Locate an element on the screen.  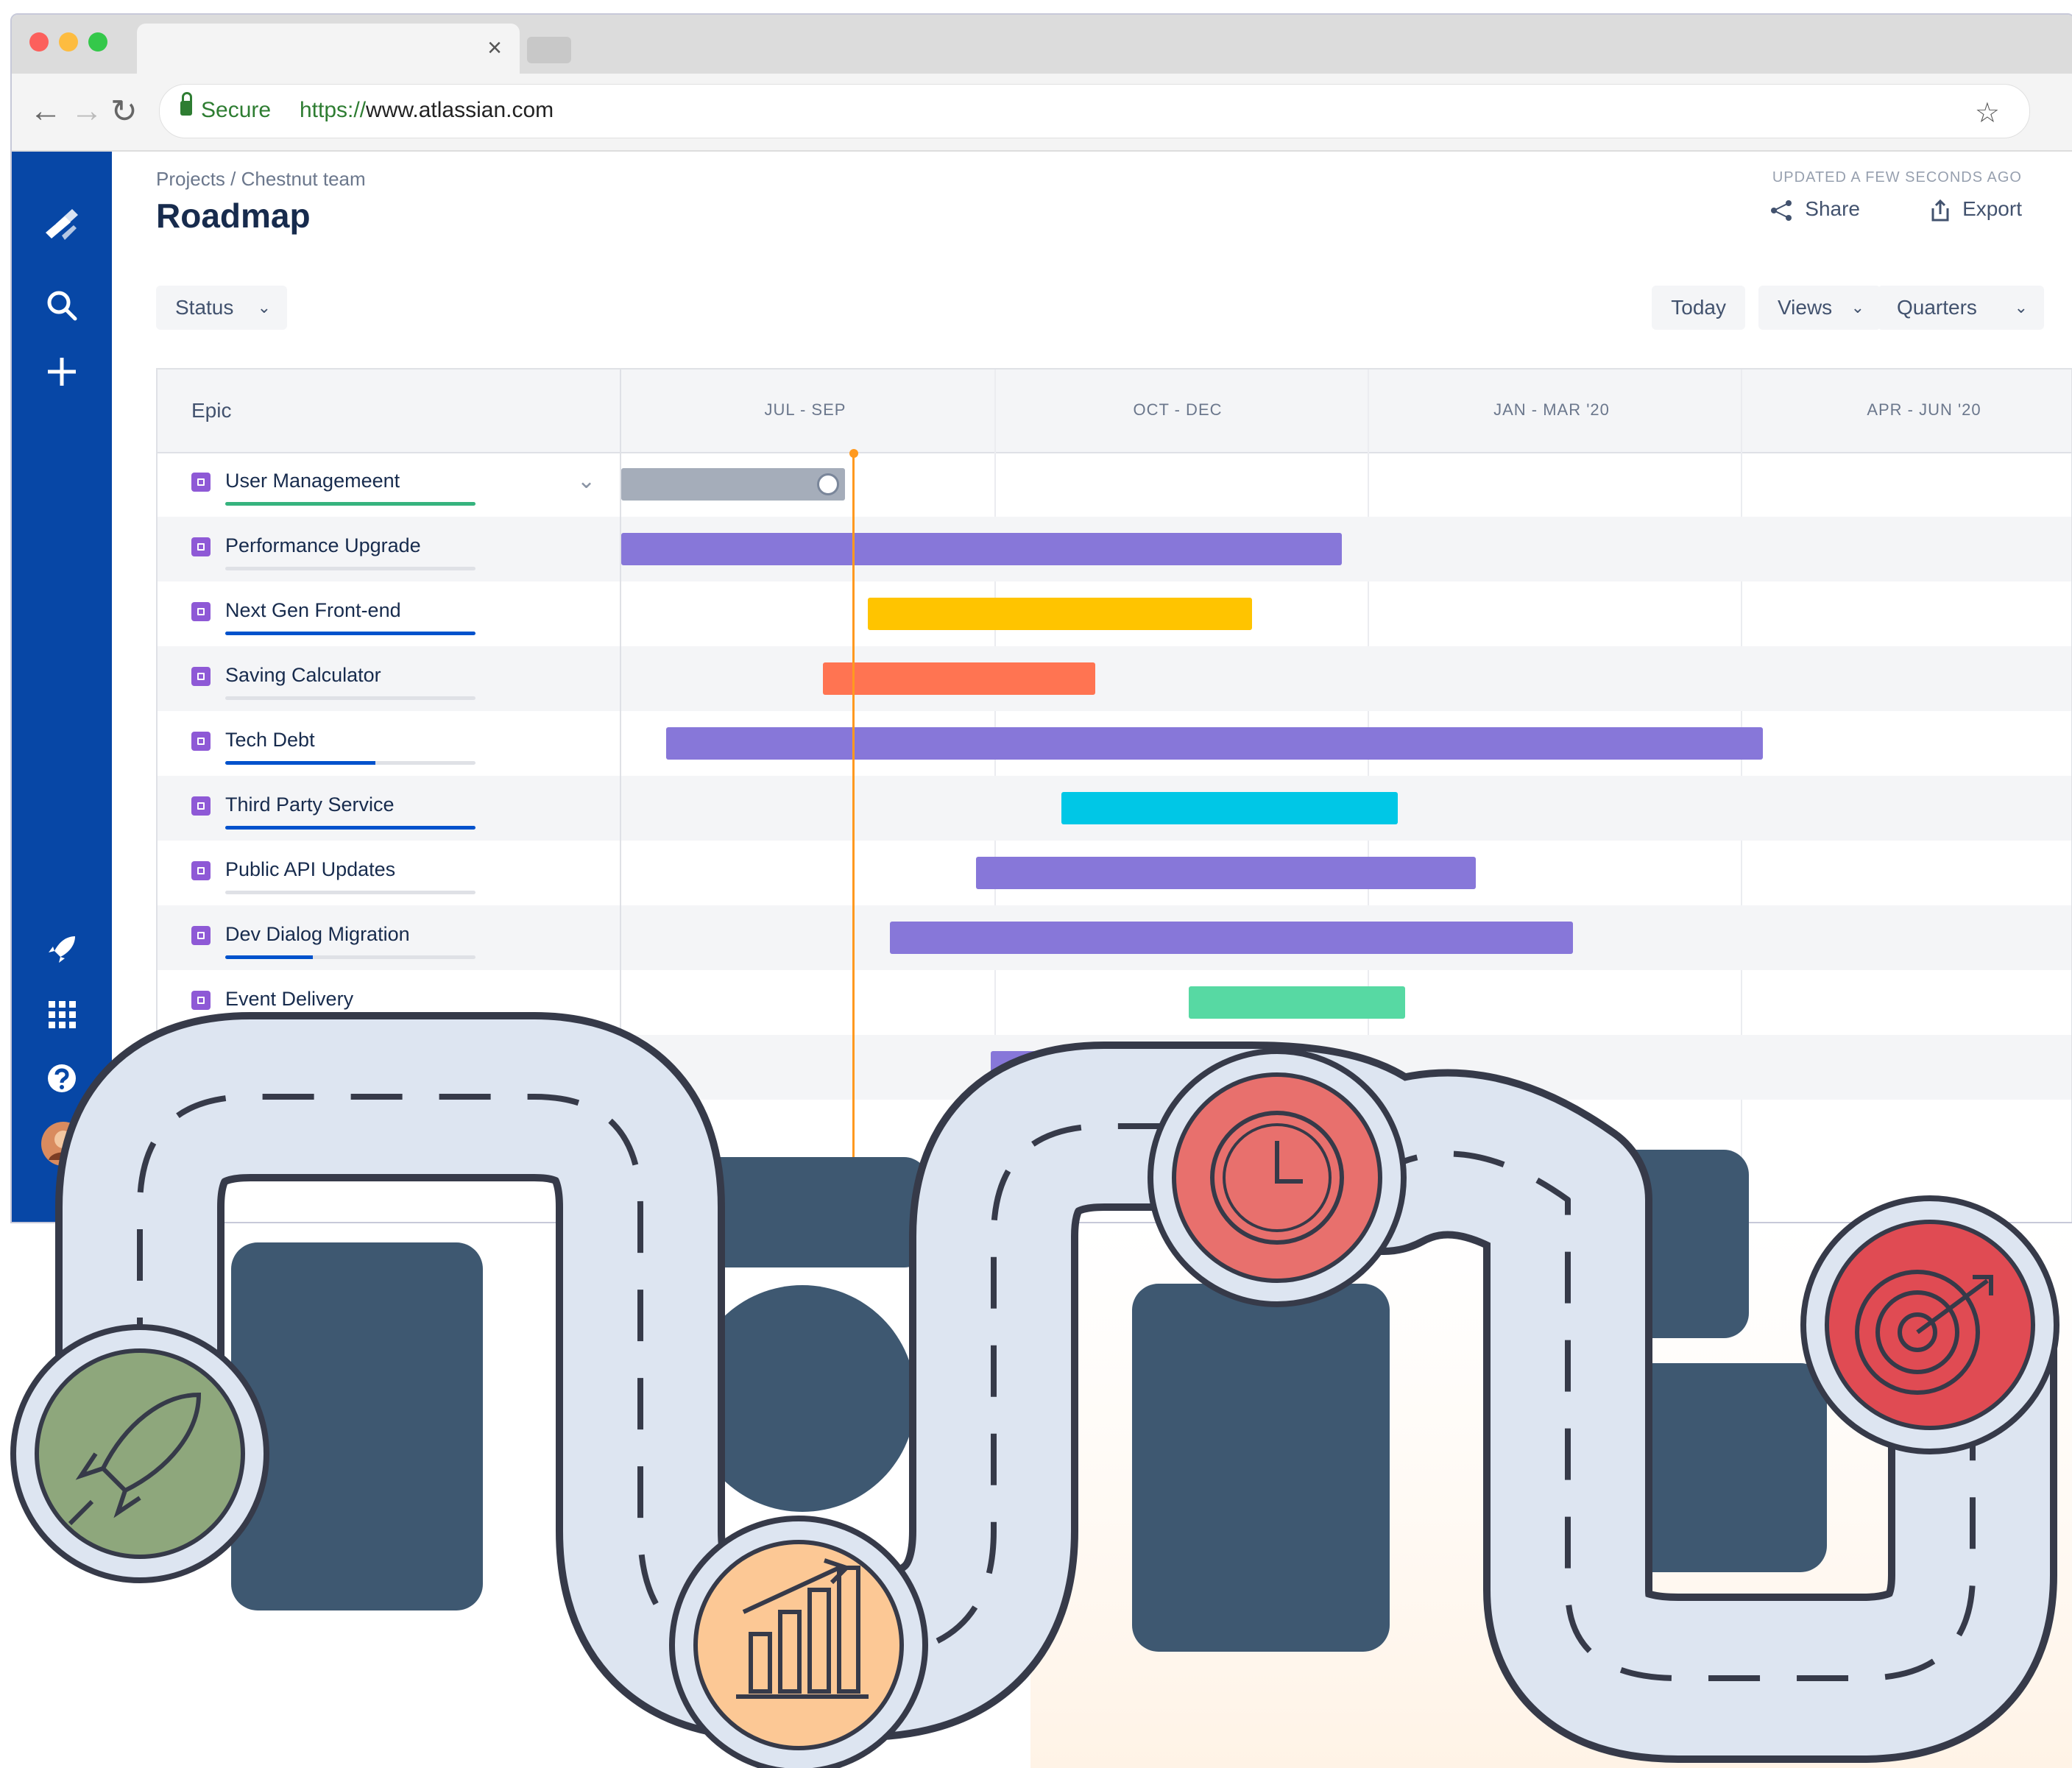
address-bar: Secure https://www.atlassian.com ☆ is located at coordinates (1094, 111).